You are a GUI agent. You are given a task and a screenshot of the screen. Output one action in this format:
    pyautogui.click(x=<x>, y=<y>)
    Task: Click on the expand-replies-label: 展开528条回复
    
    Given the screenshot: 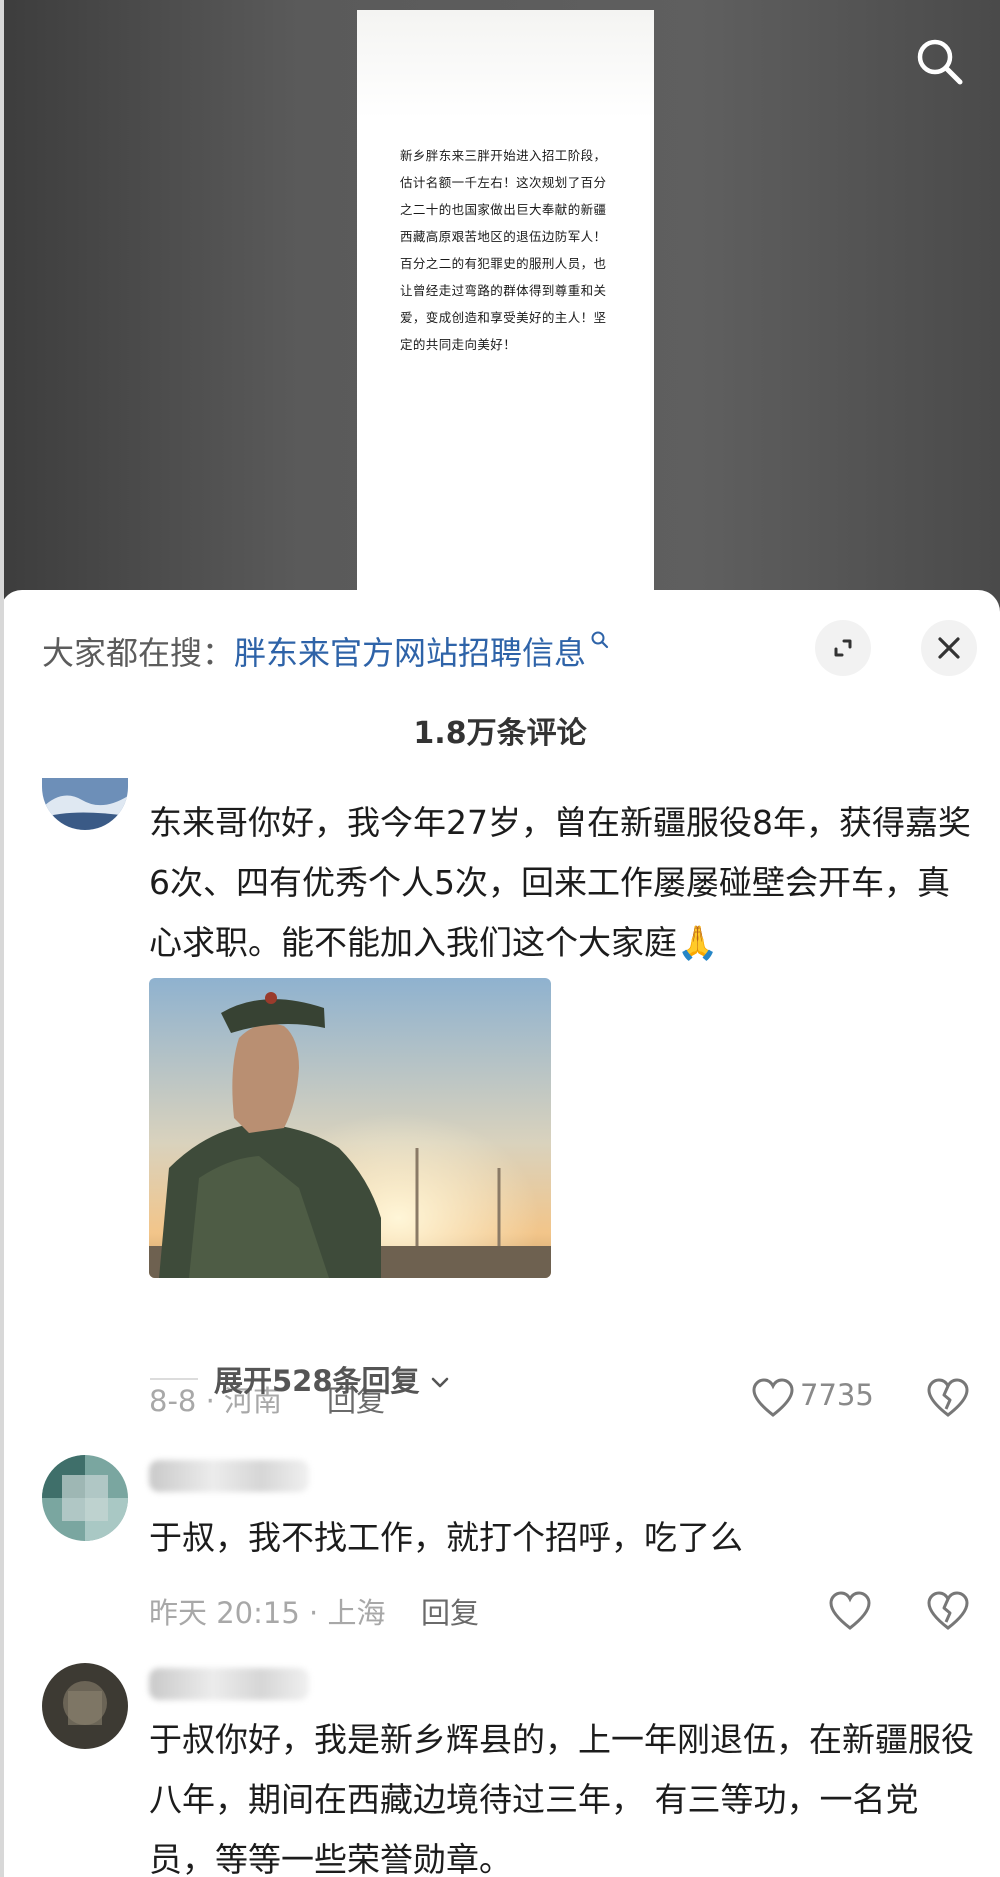 What is the action you would take?
    pyautogui.click(x=317, y=1381)
    